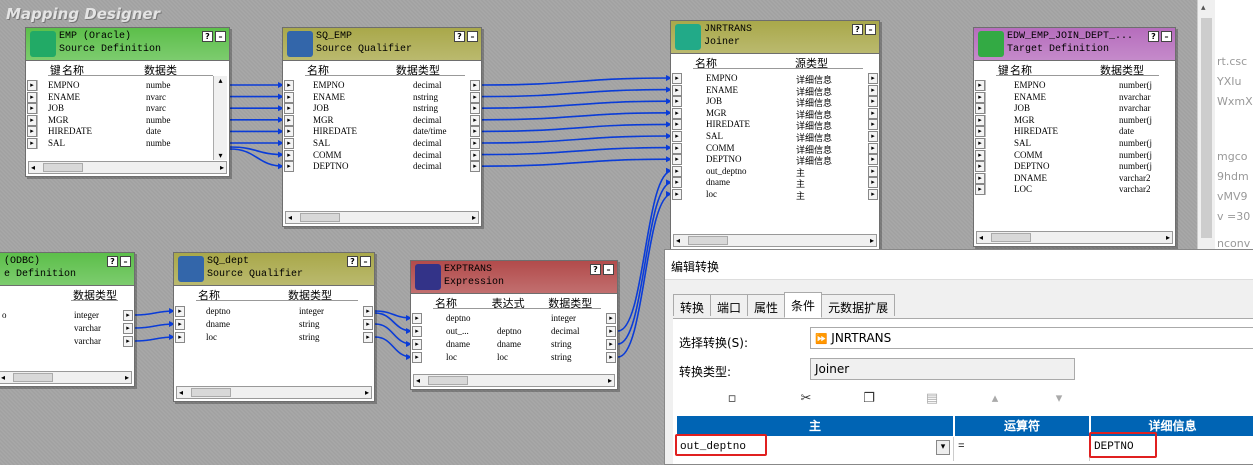 The width and height of the screenshot is (1253, 465). I want to click on port-row: ▸ JOB 详细信息 ▸, so click(775, 102).